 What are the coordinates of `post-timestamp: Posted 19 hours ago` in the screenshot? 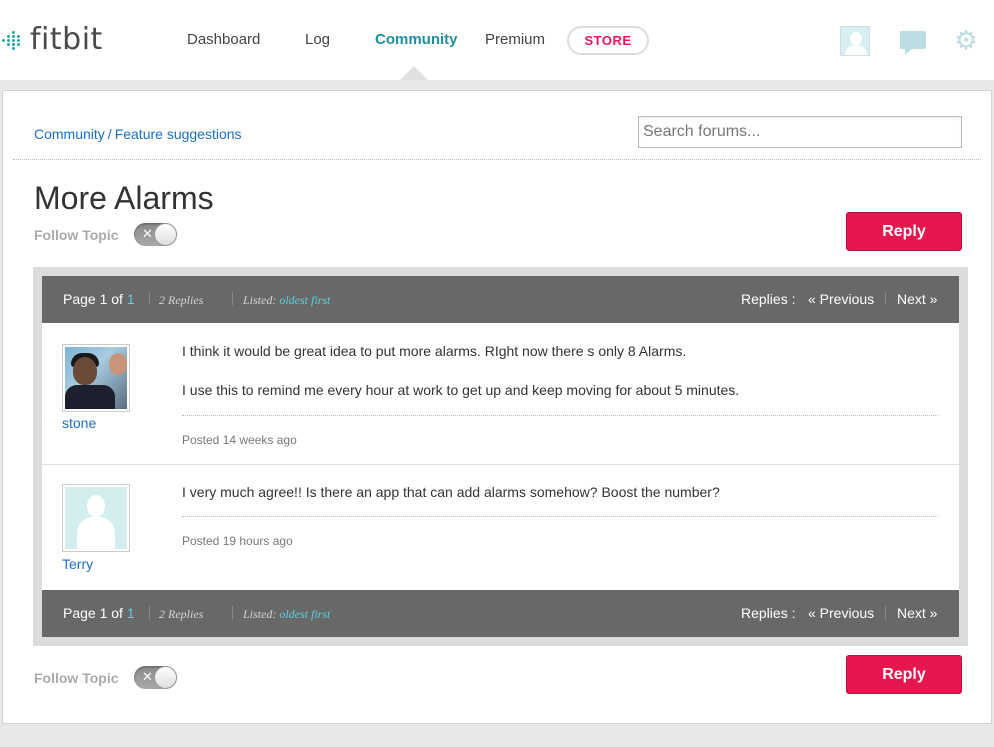 It's located at (237, 541).